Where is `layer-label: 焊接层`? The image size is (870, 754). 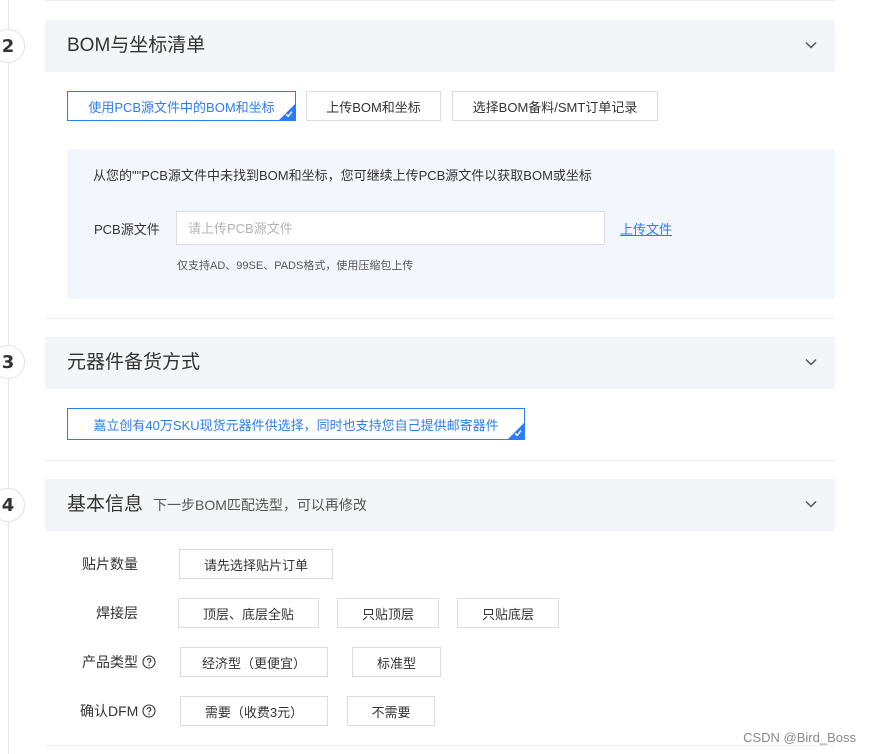
layer-label: 焊接层 is located at coordinates (117, 613).